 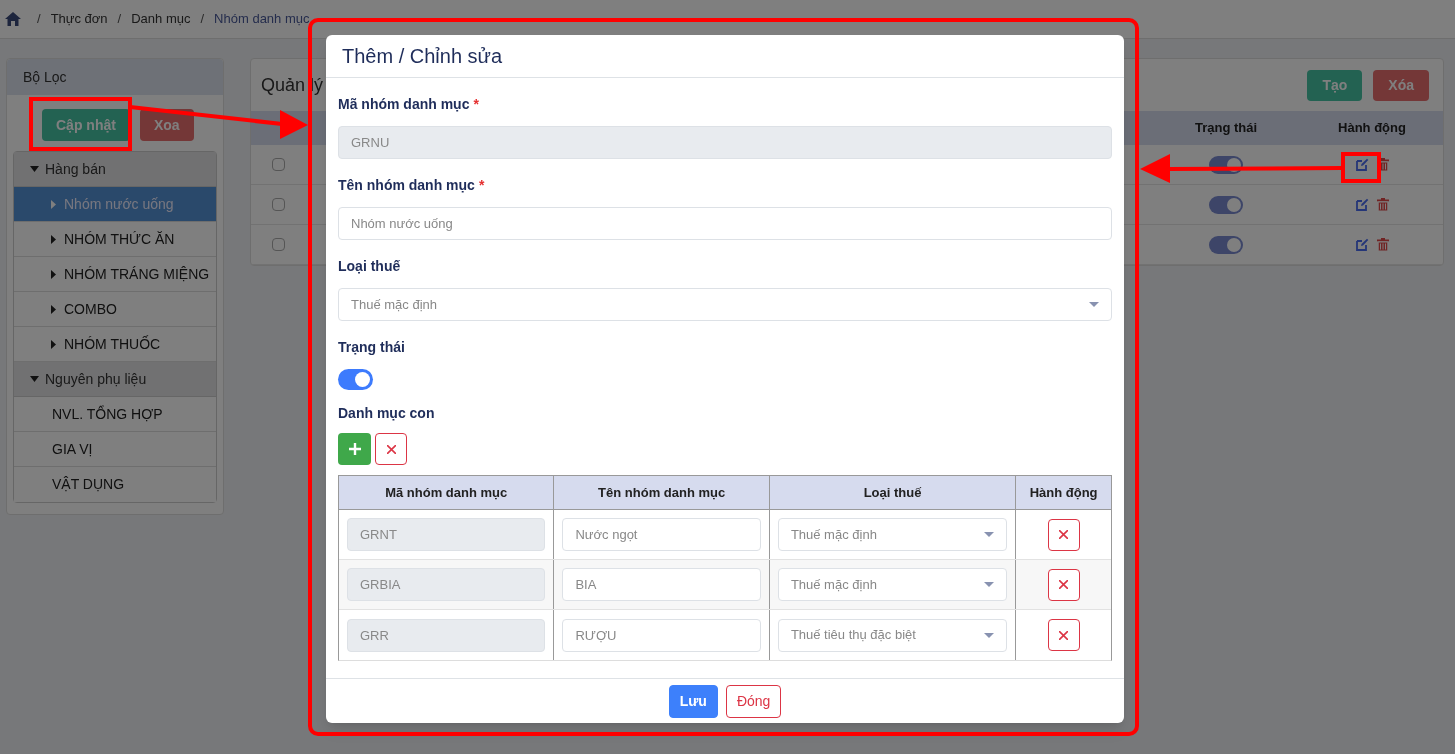 I want to click on plus-icon, so click(x=354, y=449).